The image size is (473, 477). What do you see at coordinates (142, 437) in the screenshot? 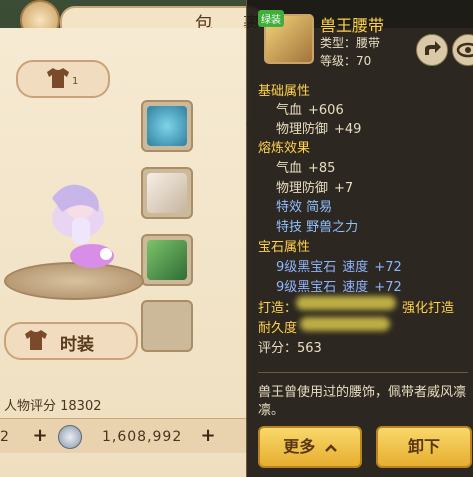
I see `money-amount: 1,608,992` at bounding box center [142, 437].